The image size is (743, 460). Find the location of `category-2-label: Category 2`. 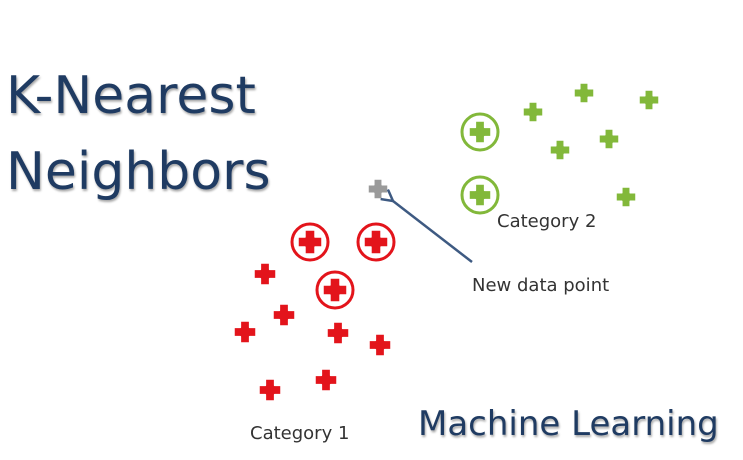

category-2-label: Category 2 is located at coordinates (546, 221).